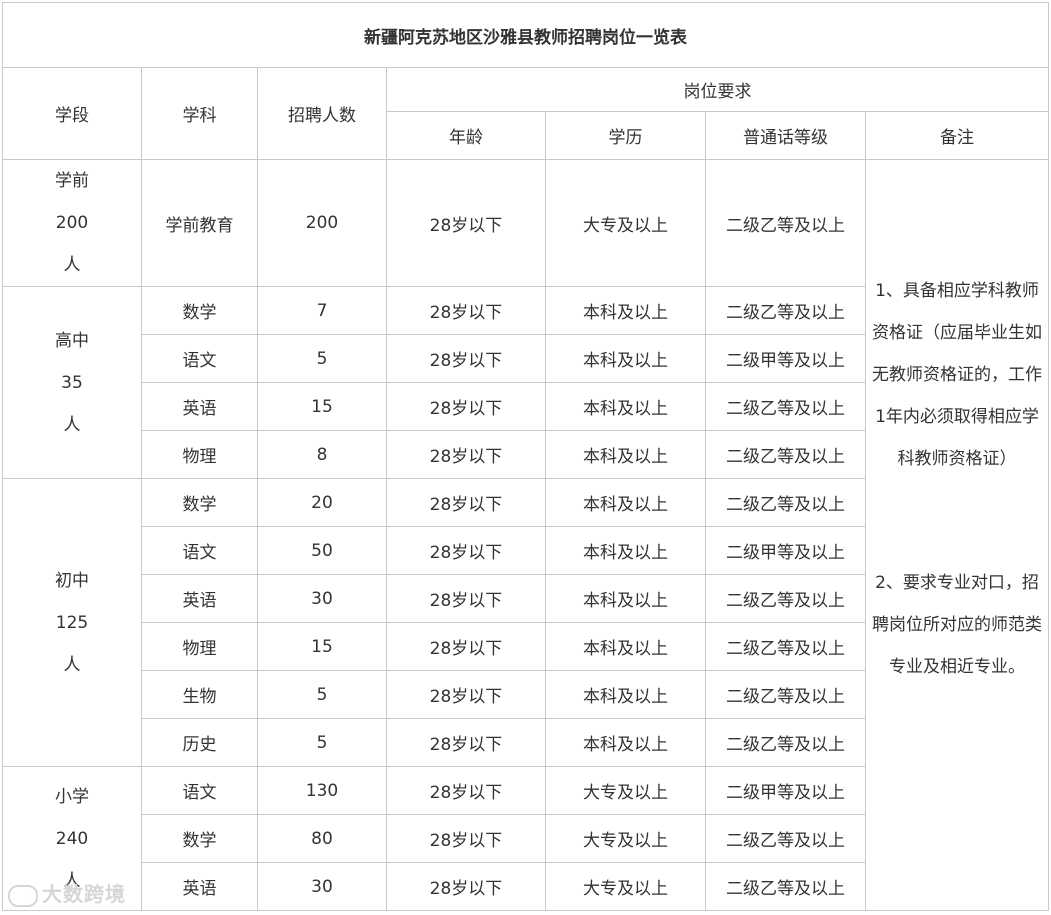 The width and height of the screenshot is (1051, 915). Describe the element at coordinates (72, 113) in the screenshot. I see `header-stage: 学段` at that location.